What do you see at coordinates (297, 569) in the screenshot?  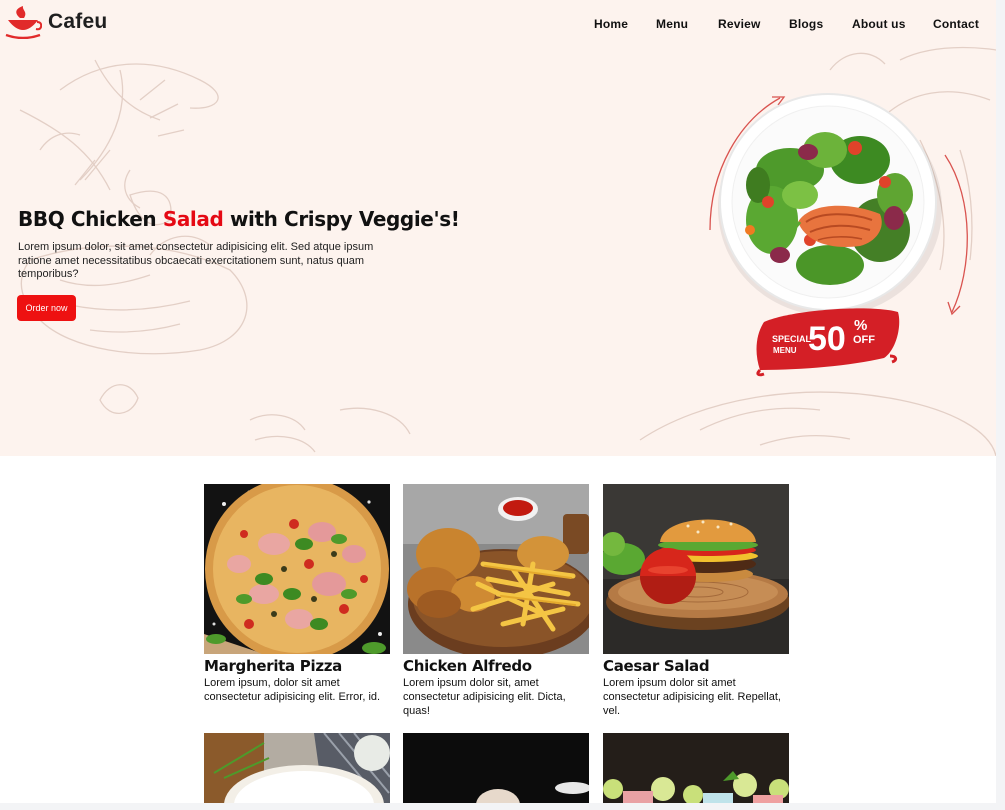 I see `margherita-pizza-image` at bounding box center [297, 569].